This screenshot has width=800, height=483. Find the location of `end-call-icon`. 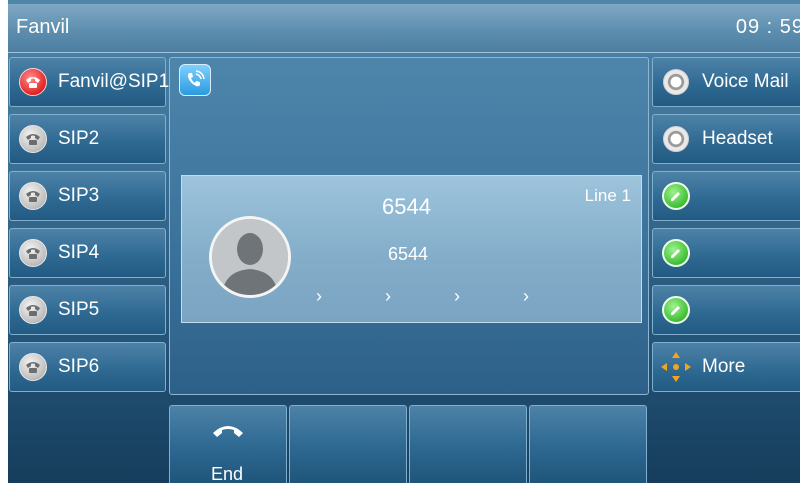

end-call-icon is located at coordinates (228, 431).